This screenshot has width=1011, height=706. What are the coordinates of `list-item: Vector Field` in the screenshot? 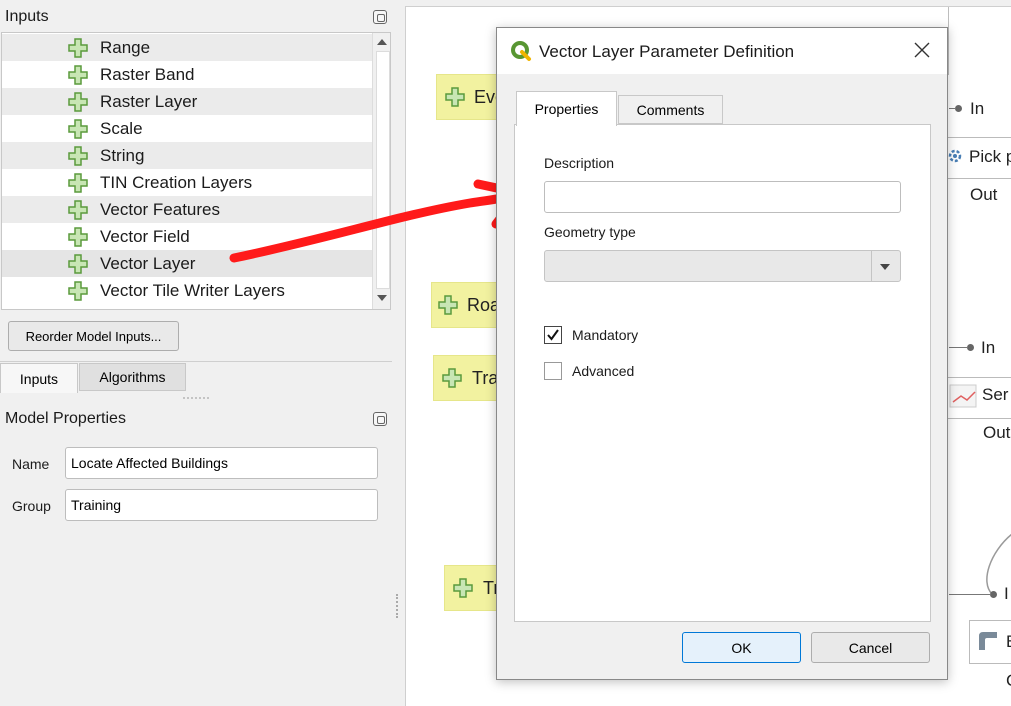 It's located at (187, 236).